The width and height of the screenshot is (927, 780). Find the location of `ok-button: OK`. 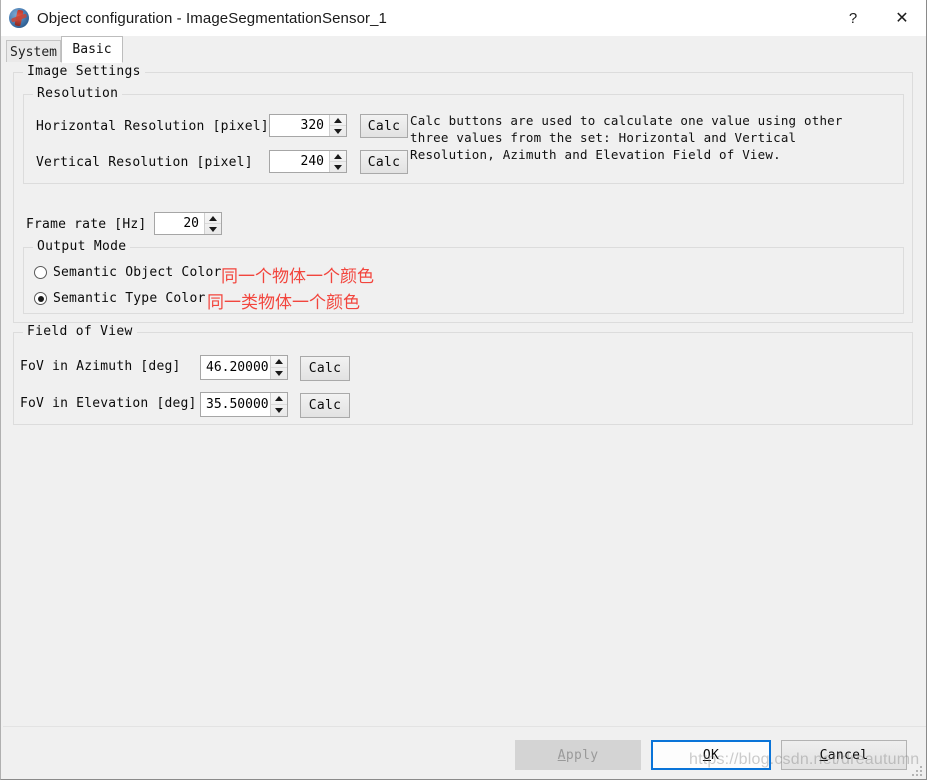

ok-button: OK is located at coordinates (711, 755).